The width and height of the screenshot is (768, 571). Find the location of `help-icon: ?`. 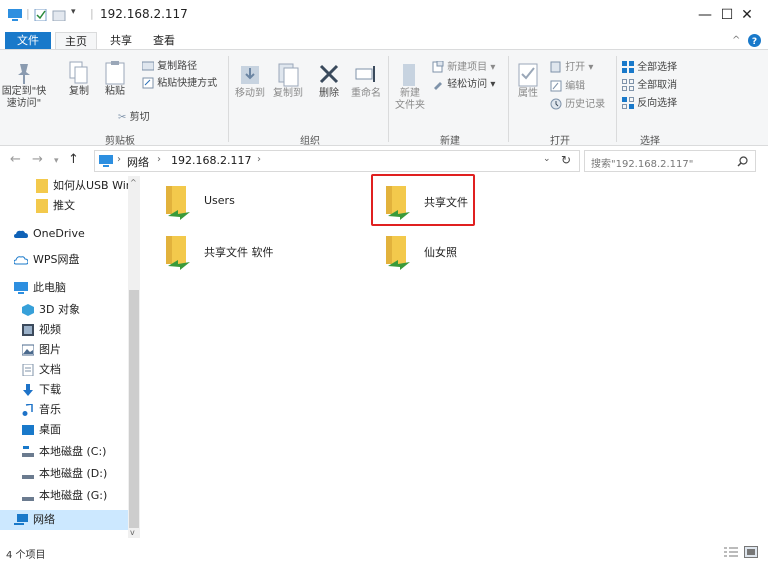

help-icon: ? is located at coordinates (754, 40).